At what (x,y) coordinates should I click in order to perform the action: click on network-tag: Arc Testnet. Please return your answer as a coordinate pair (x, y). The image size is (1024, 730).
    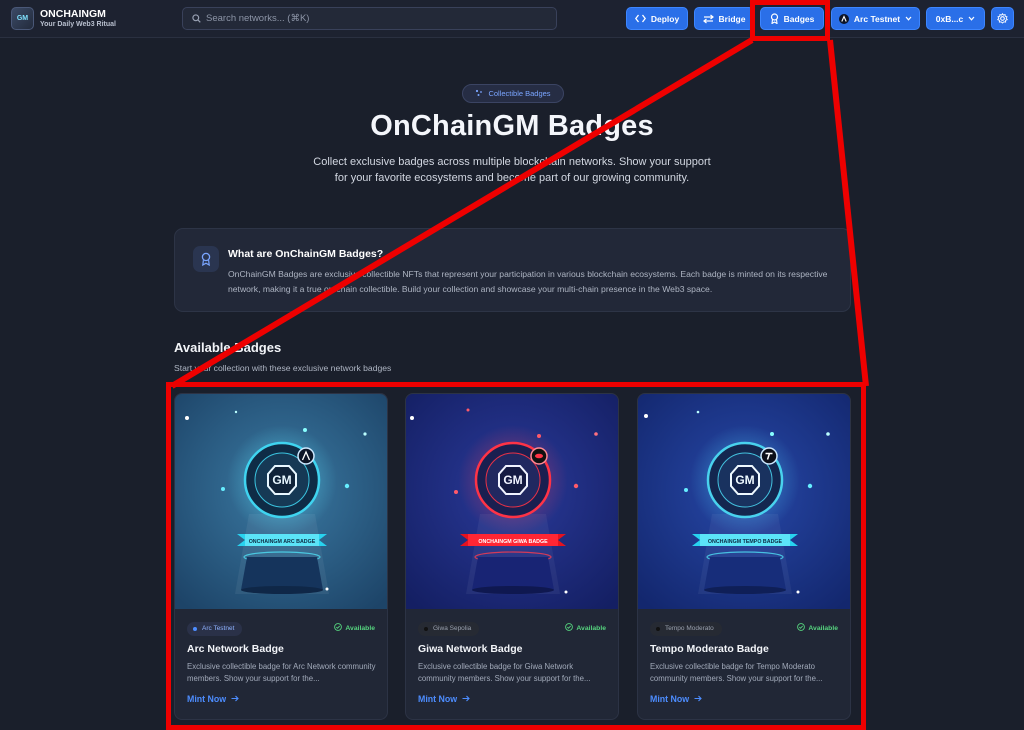
    Looking at the image, I should click on (215, 629).